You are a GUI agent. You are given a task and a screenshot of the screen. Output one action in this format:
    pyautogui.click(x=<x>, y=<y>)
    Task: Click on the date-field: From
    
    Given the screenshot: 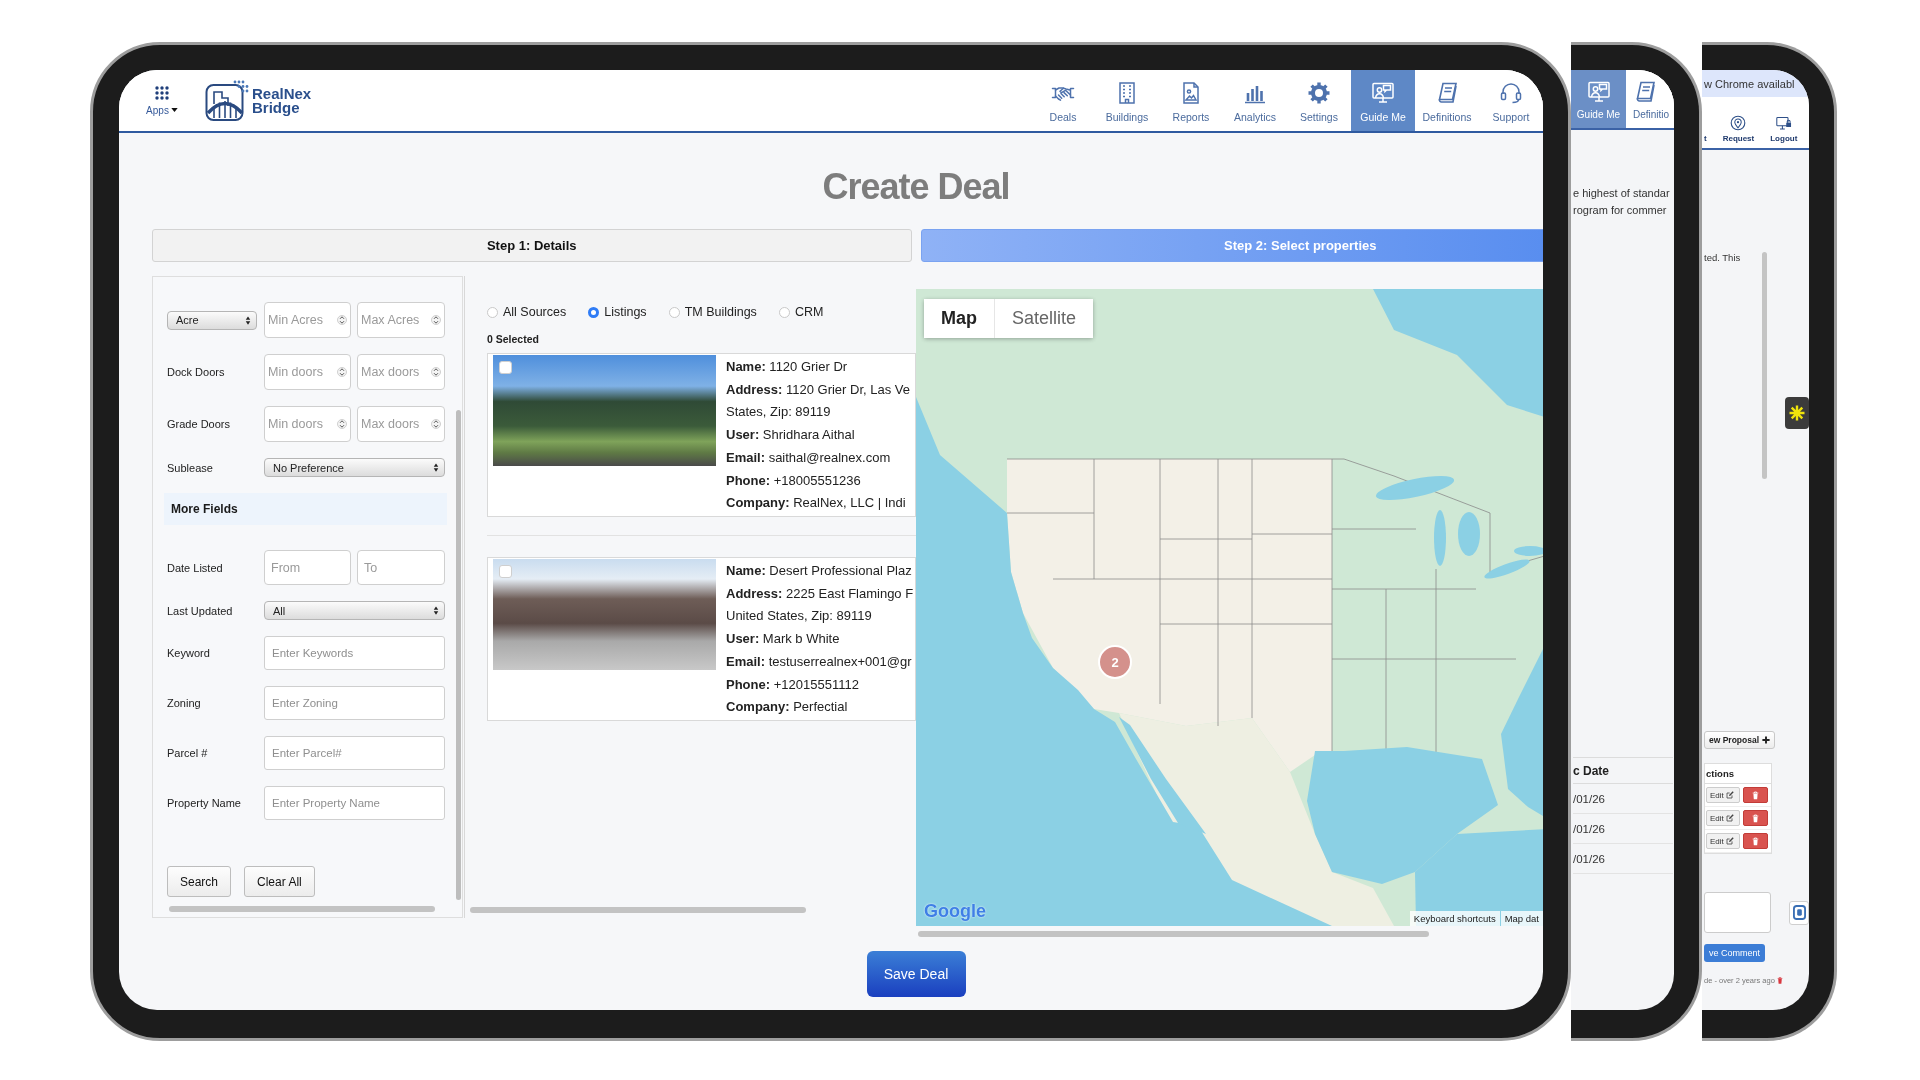 What is the action you would take?
    pyautogui.click(x=307, y=567)
    